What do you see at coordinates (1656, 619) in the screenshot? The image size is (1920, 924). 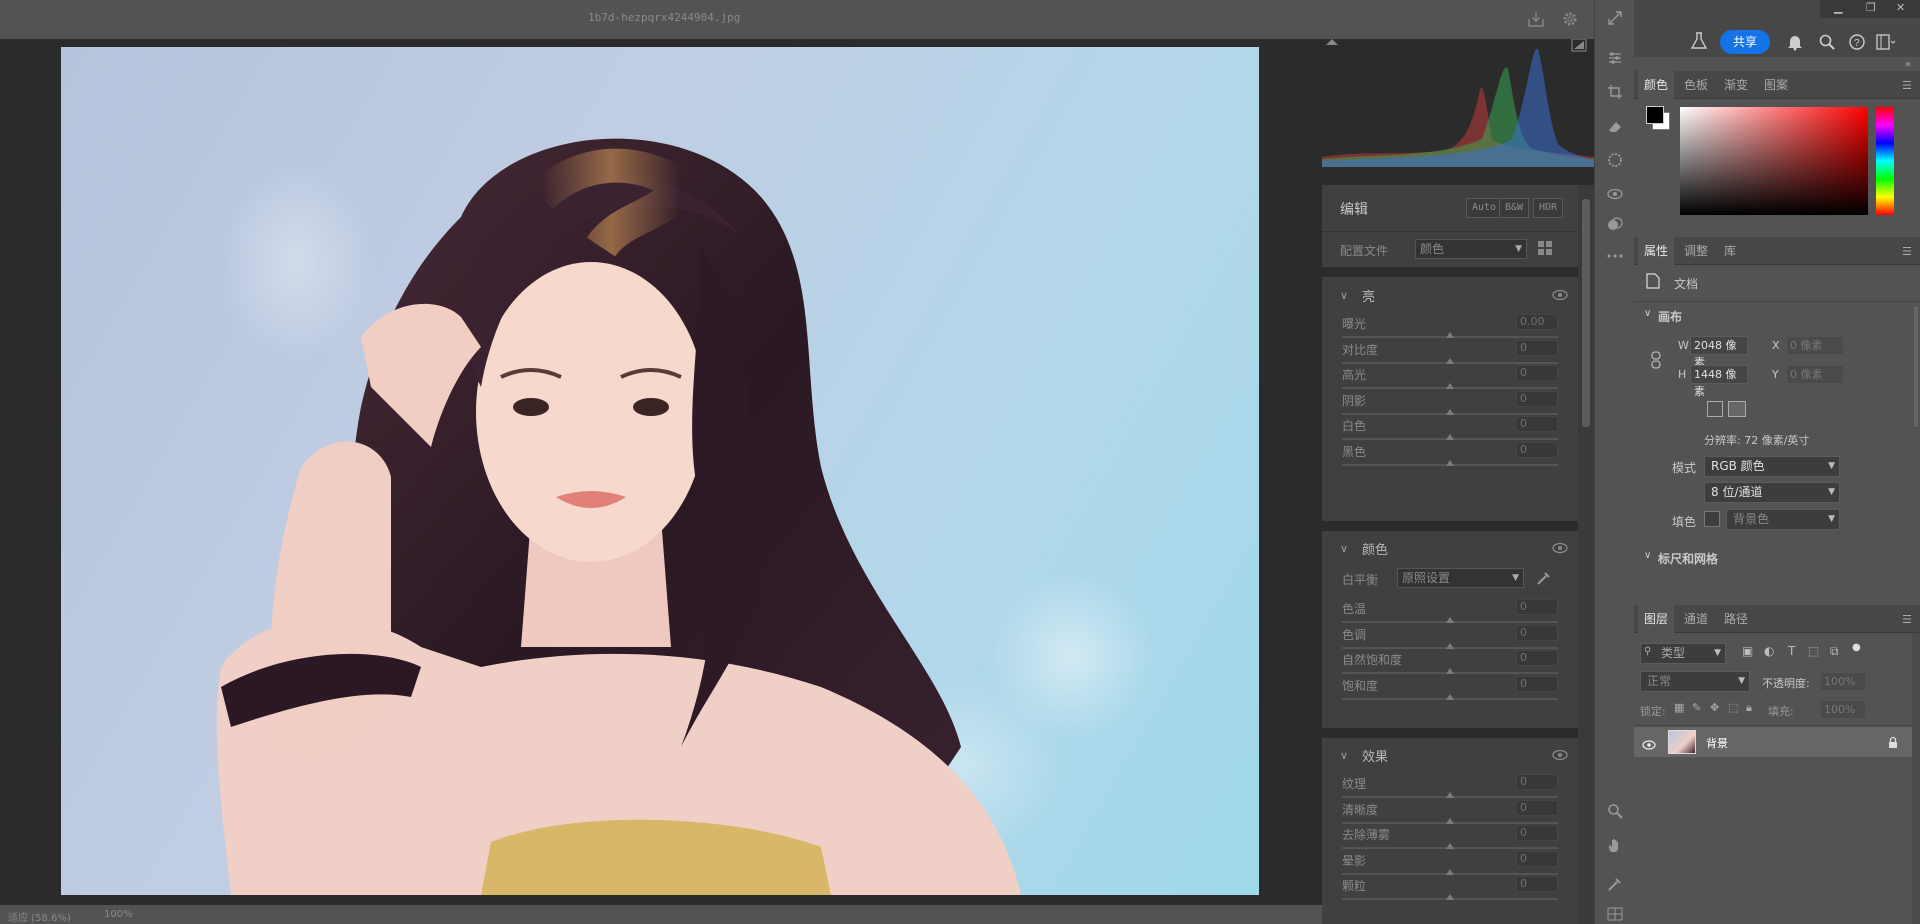 I see `tab-layers: 图层` at bounding box center [1656, 619].